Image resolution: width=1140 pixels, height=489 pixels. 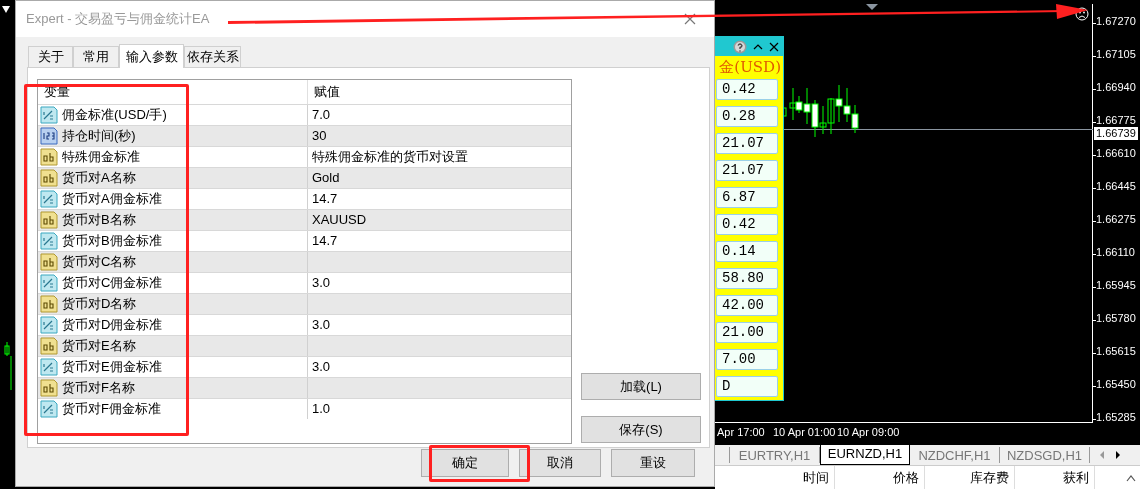 What do you see at coordinates (304, 219) in the screenshot?
I see `table-row: 货币对B名称 XAUUSD` at bounding box center [304, 219].